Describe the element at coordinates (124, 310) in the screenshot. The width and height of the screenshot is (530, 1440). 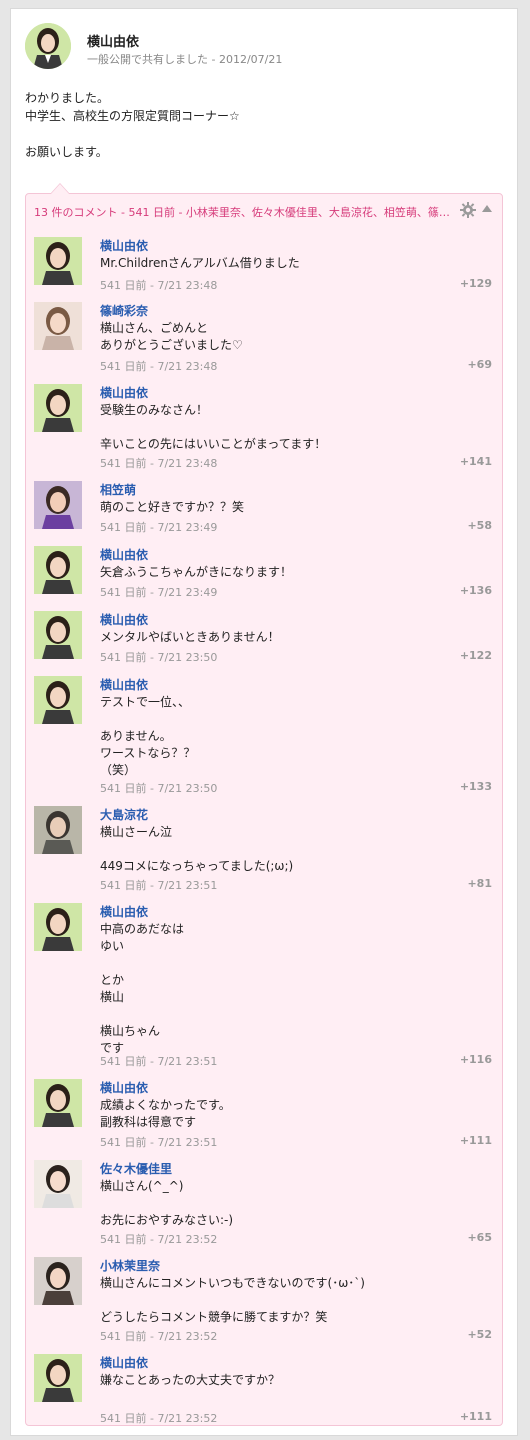
I see `commenter-name: 篠崎彩奈` at that location.